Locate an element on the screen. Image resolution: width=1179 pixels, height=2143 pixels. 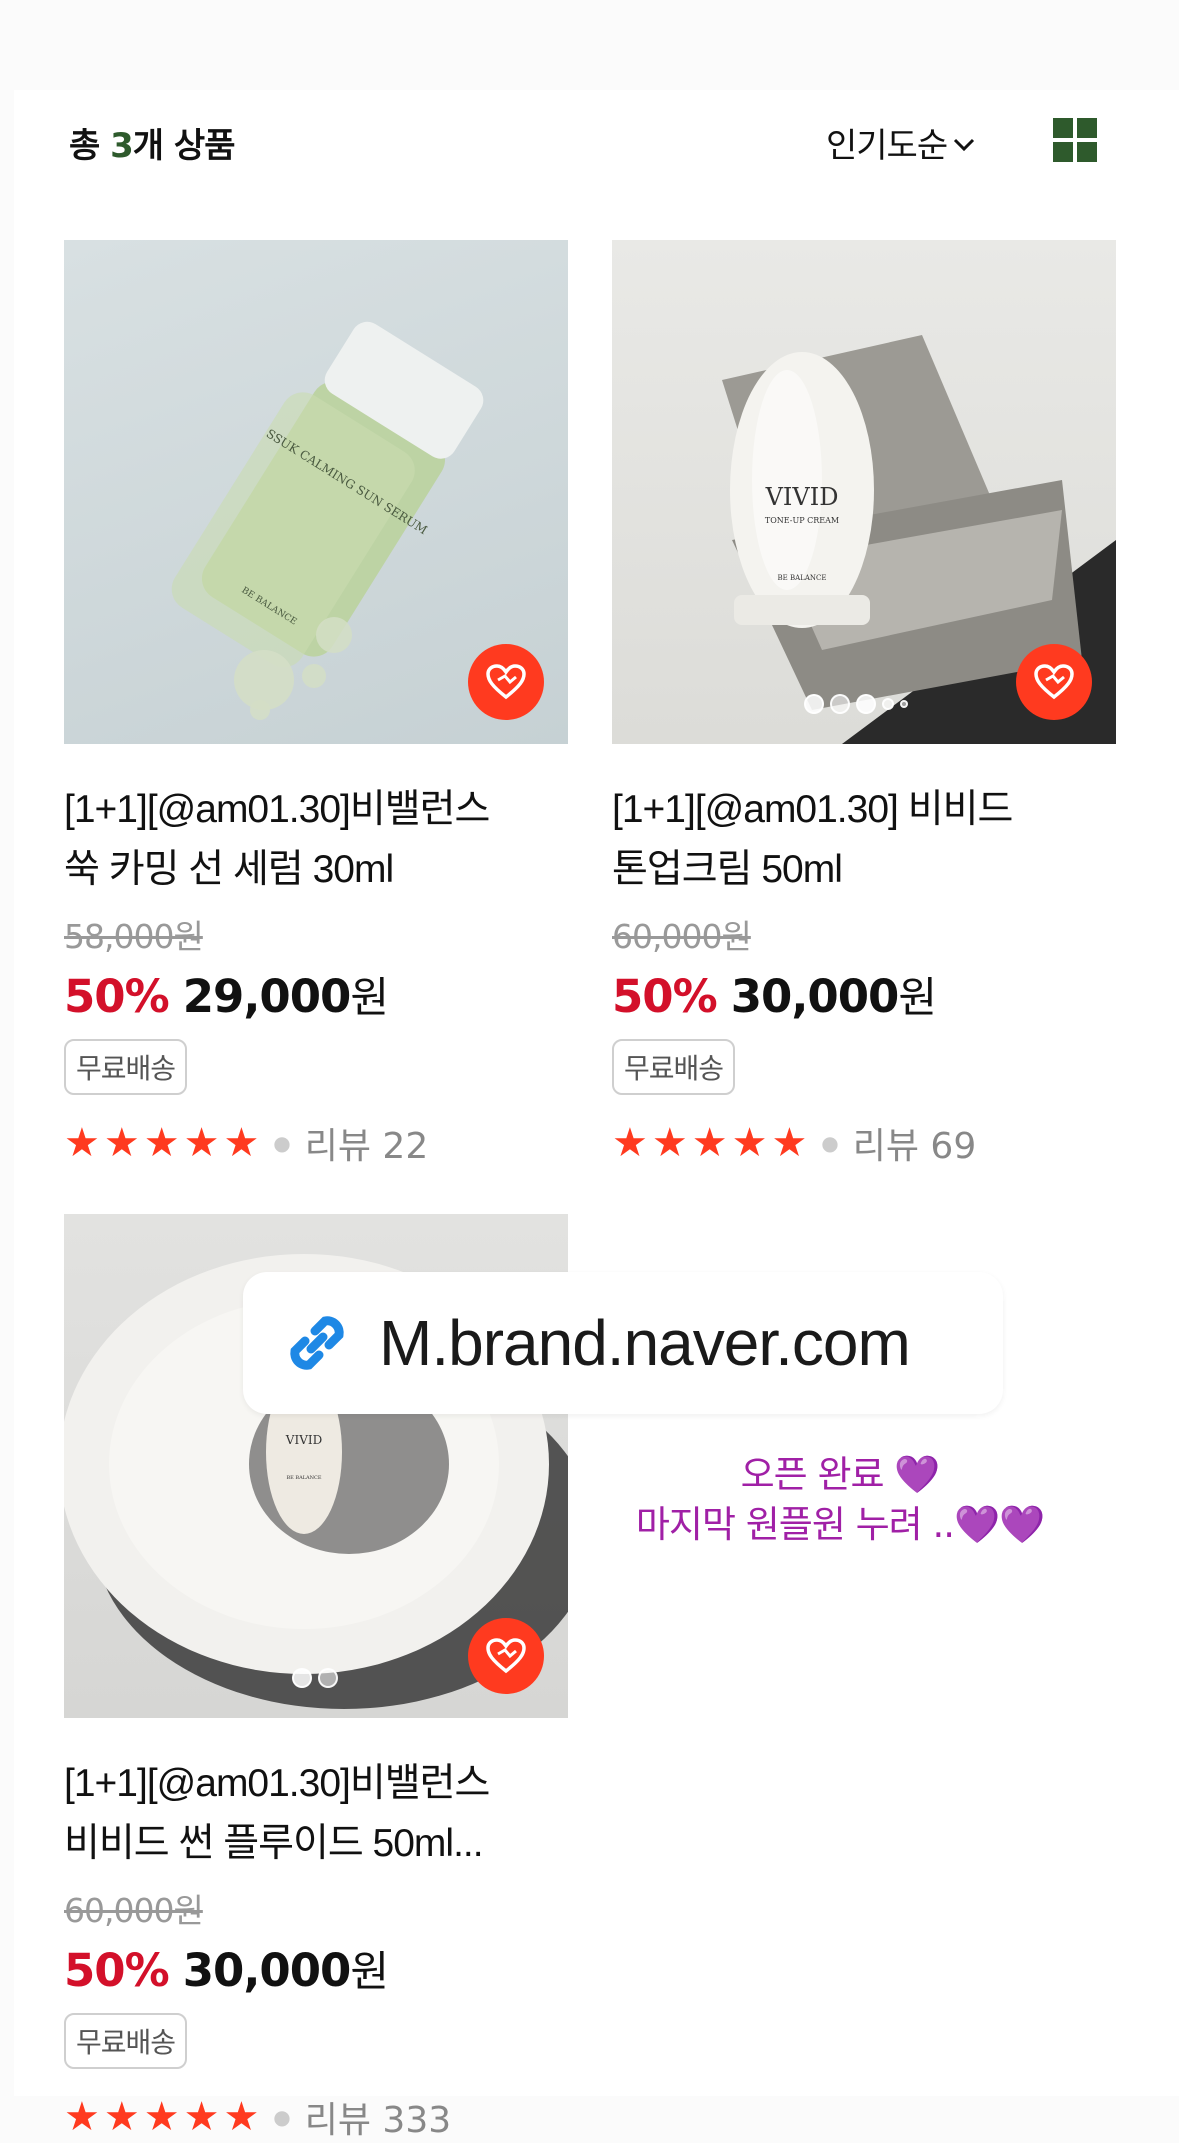
review-count: 리뷰 69 is located at coordinates (914, 1146).